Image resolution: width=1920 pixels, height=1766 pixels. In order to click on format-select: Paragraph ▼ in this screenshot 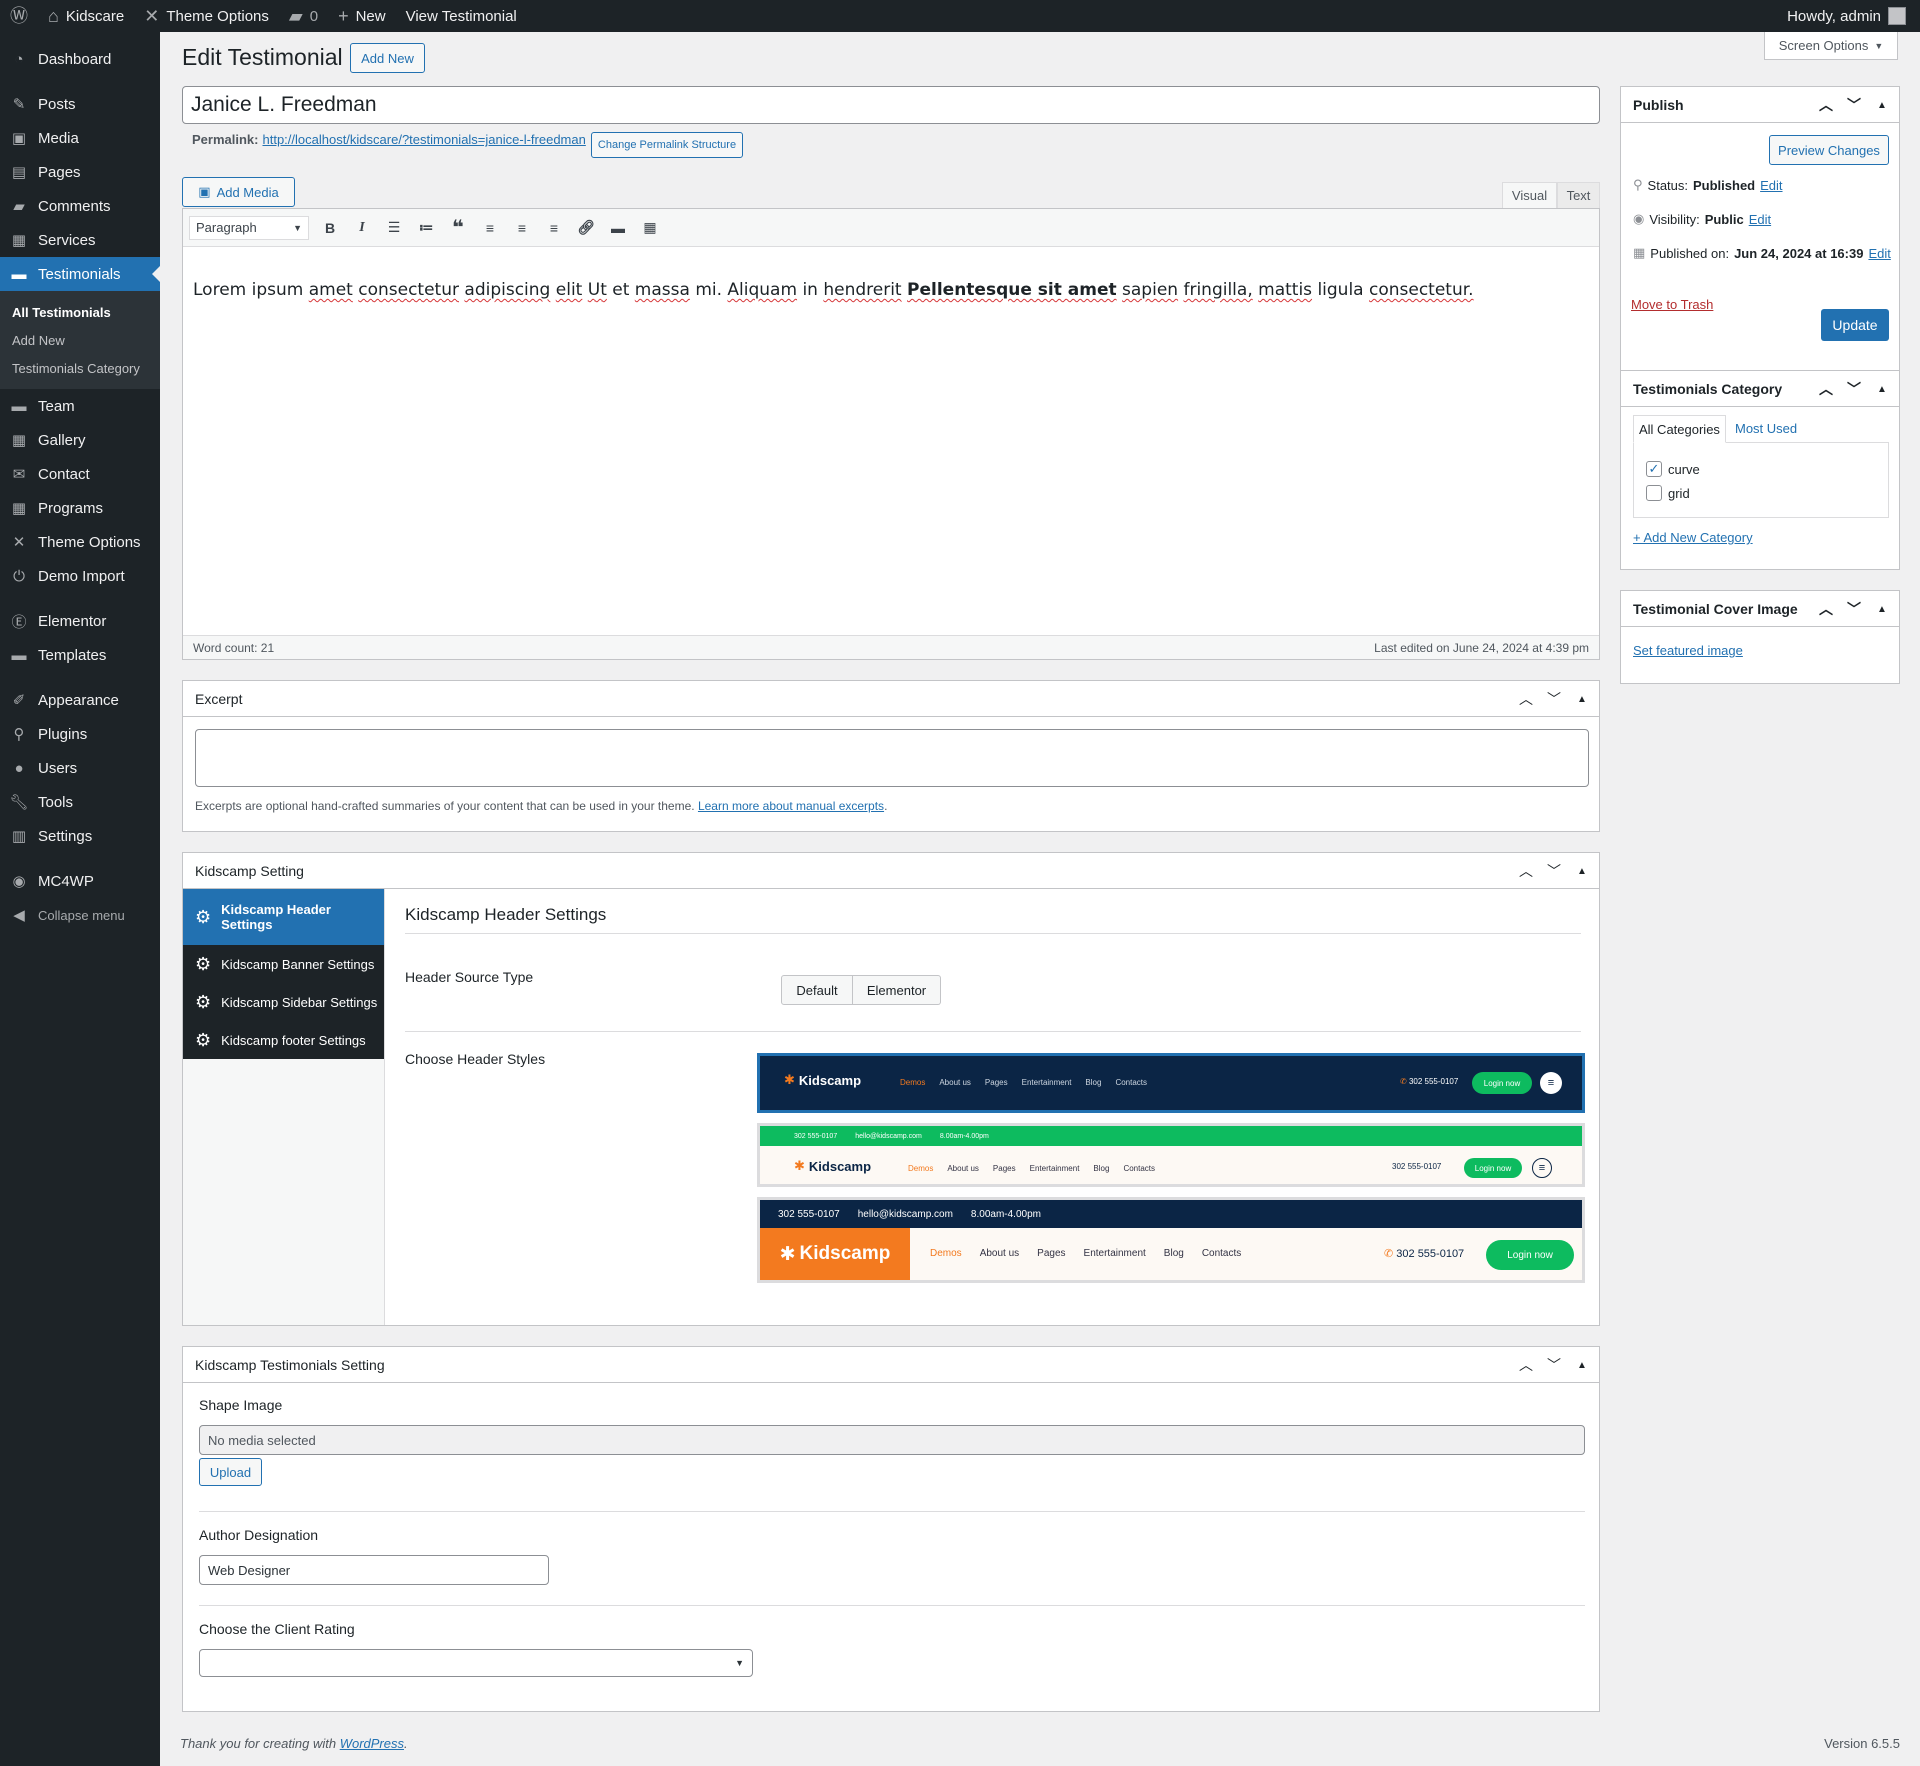, I will do `click(249, 227)`.